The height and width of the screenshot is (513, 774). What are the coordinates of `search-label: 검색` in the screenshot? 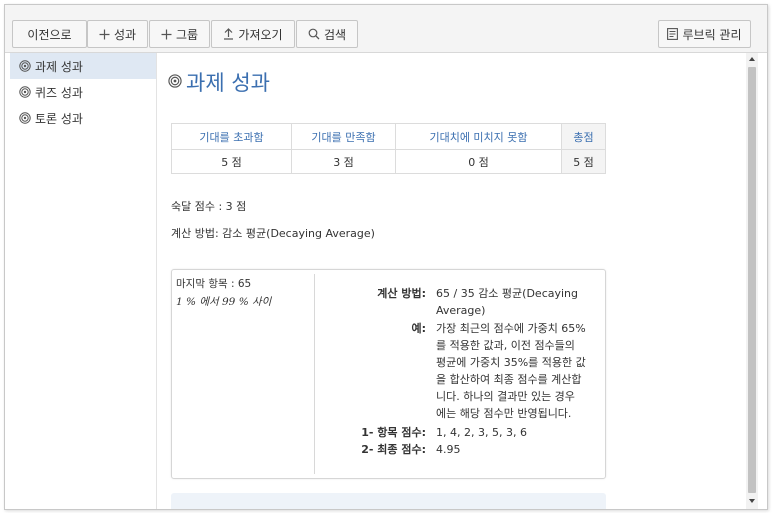 It's located at (335, 34).